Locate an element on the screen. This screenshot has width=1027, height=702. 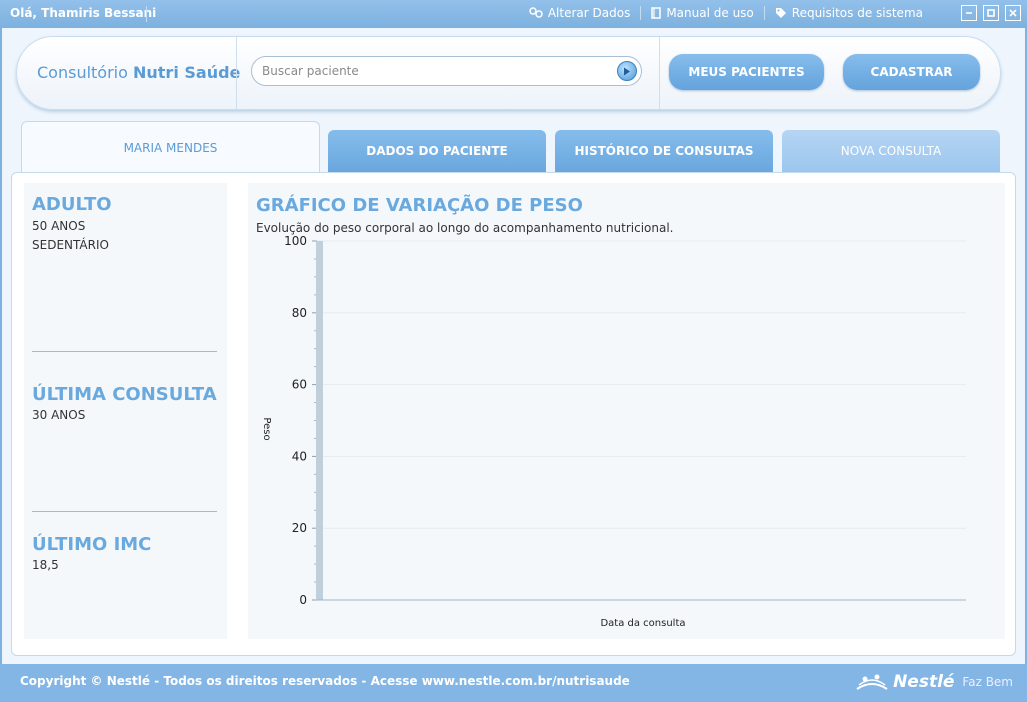
close-icon is located at coordinates (1013, 13).